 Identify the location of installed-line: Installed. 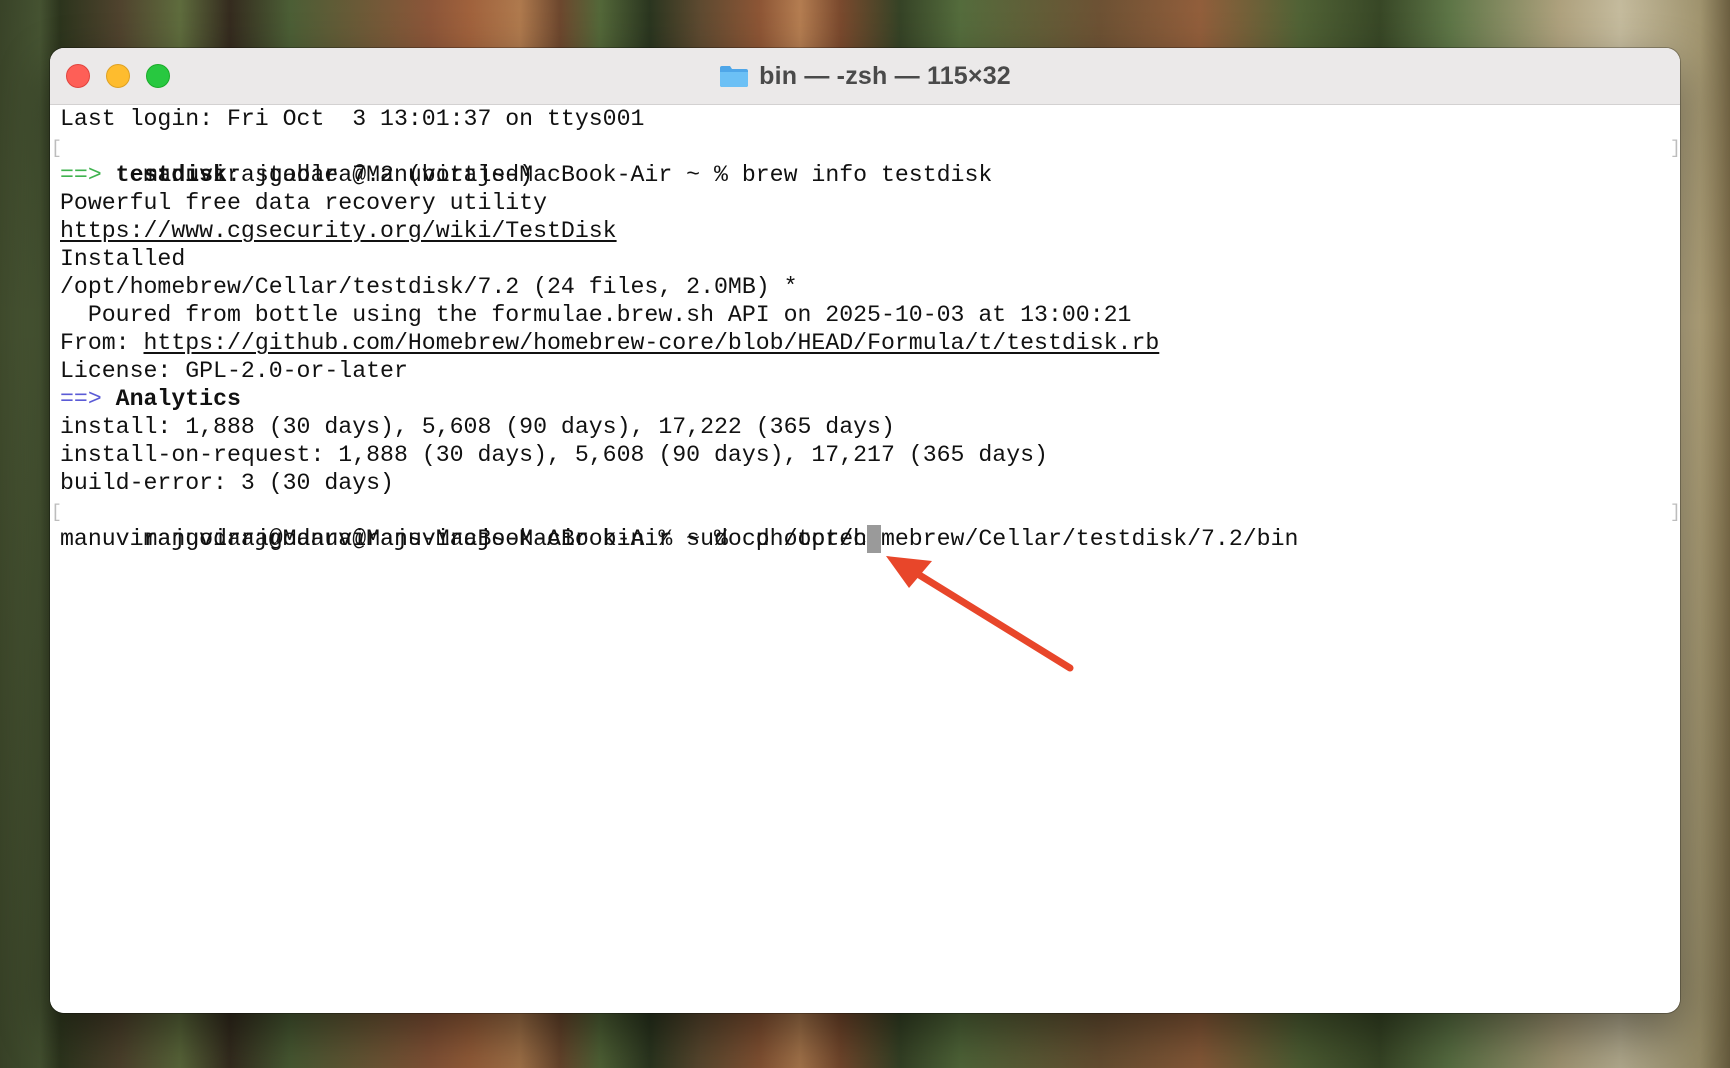
(123, 259).